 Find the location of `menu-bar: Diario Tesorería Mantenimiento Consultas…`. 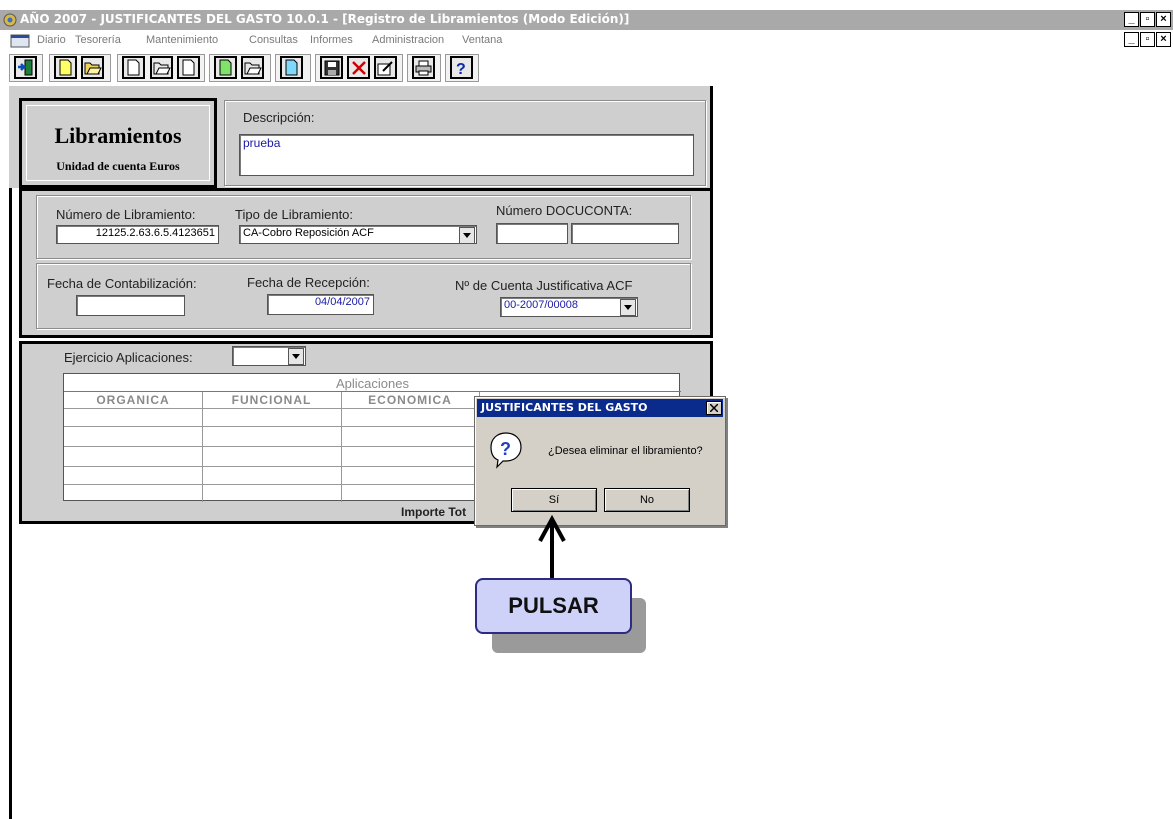

menu-bar: Diario Tesorería Mantenimiento Consultas… is located at coordinates (586, 40).